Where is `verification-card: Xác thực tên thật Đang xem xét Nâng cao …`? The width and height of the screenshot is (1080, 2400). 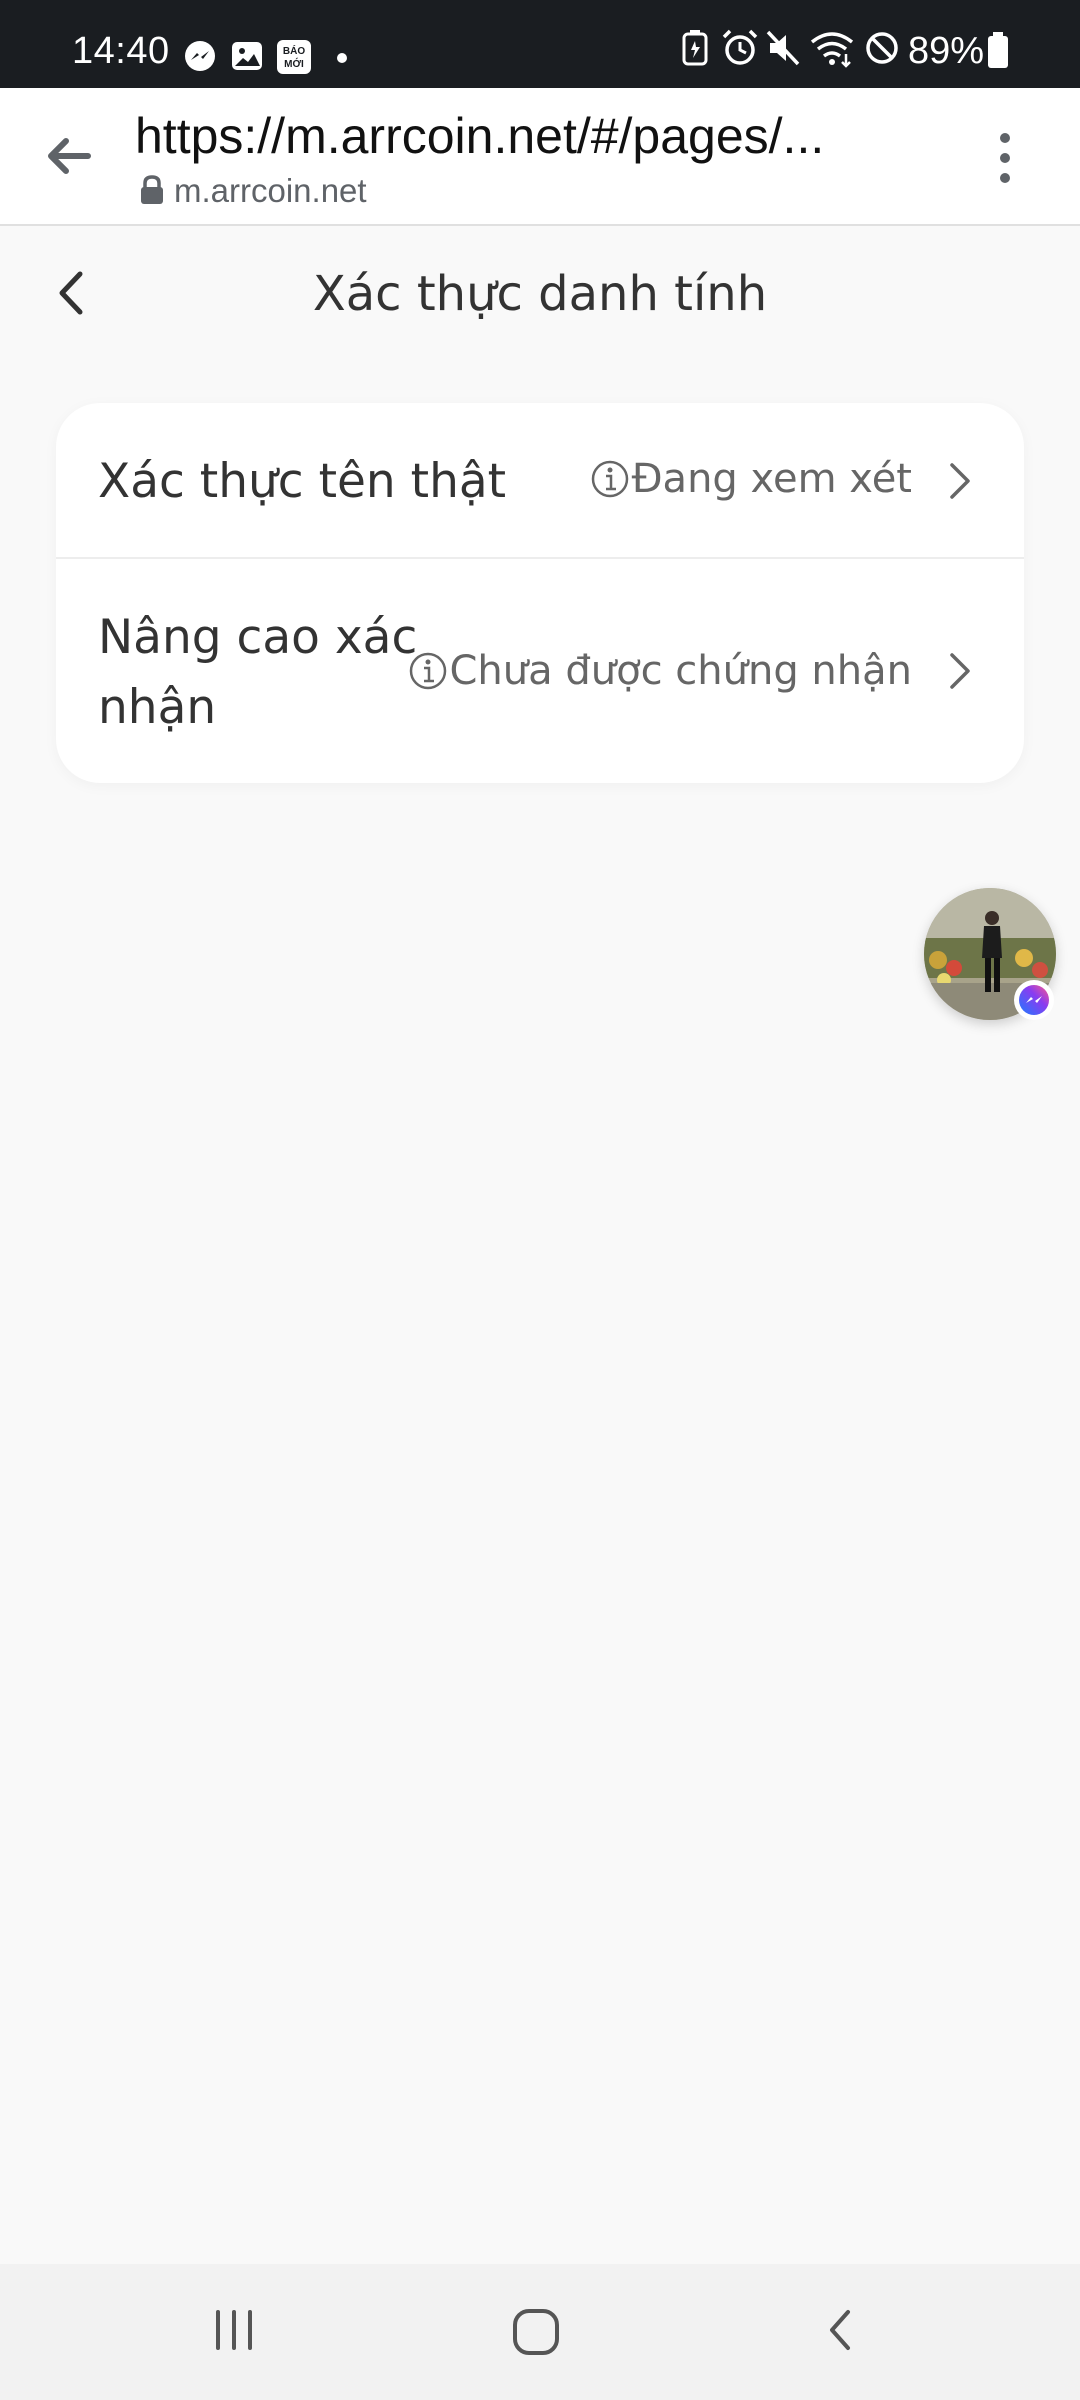 verification-card: Xác thực tên thật Đang xem xét Nâng cao … is located at coordinates (540, 593).